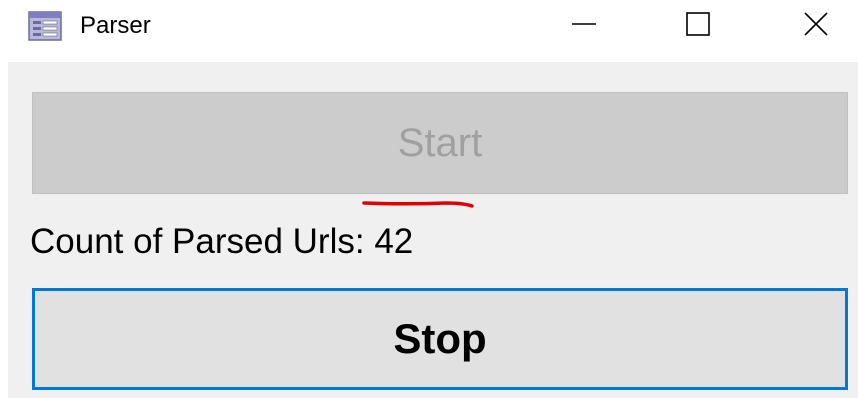 This screenshot has height=398, width=858. I want to click on close-icon, so click(816, 26).